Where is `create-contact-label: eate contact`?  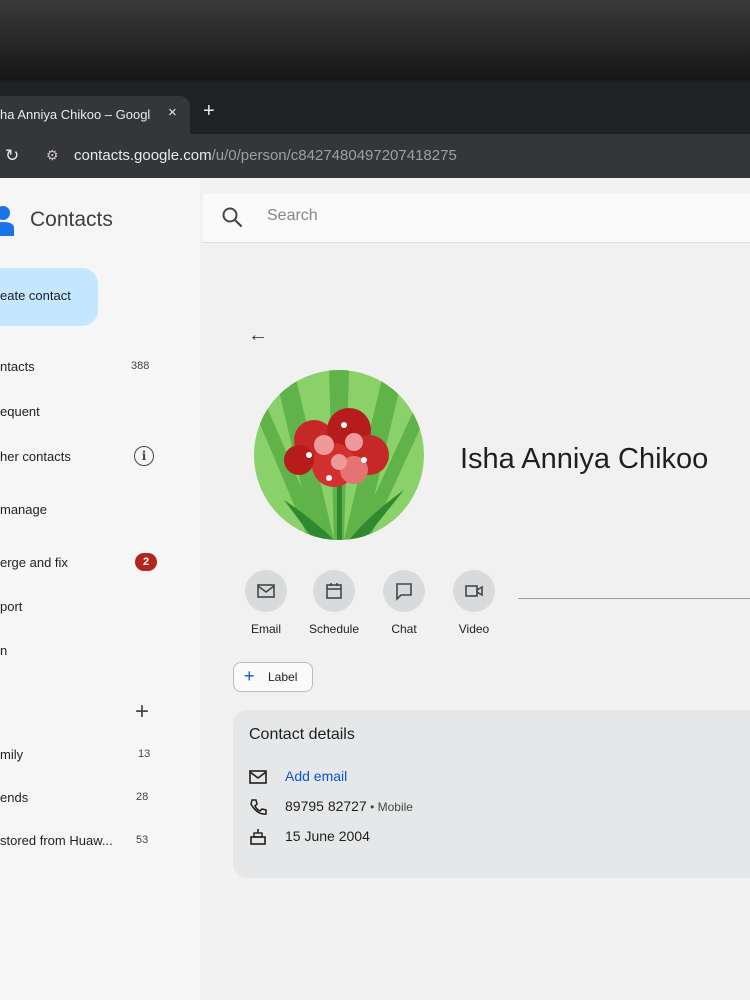 create-contact-label: eate contact is located at coordinates (35, 295).